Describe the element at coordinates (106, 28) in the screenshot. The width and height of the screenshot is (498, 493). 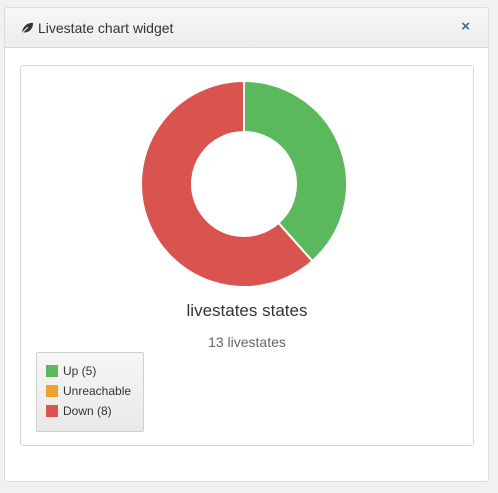
I see `widget-title: Livestate chart widget` at that location.